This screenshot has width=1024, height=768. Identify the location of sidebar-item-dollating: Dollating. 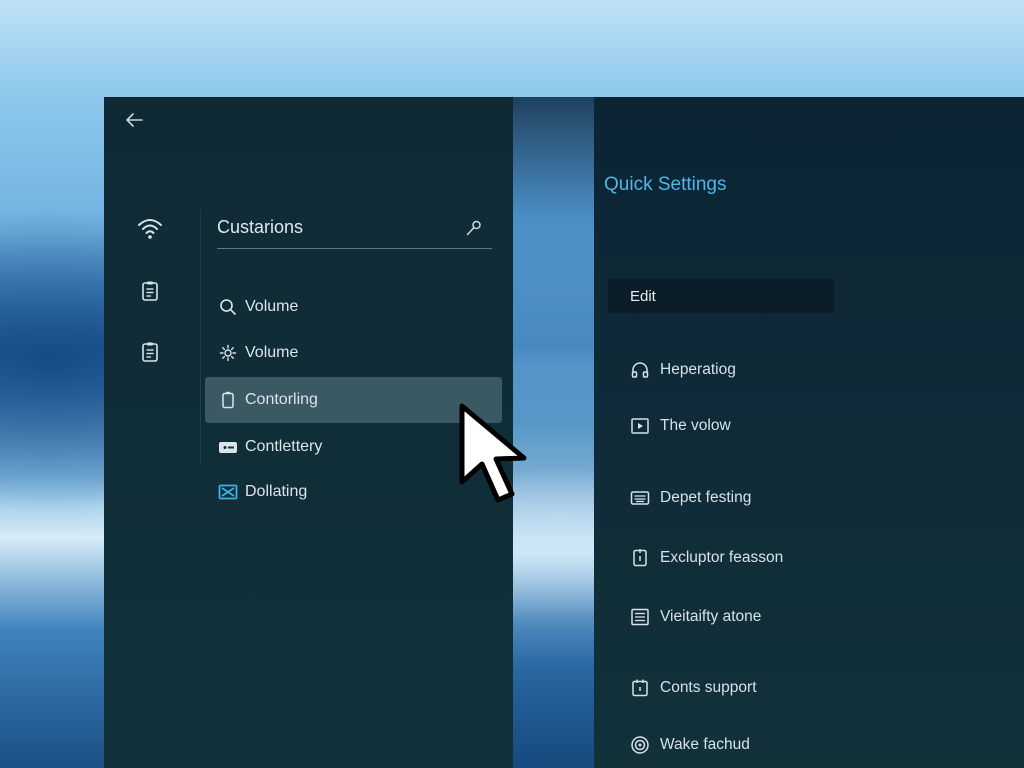
(353, 492).